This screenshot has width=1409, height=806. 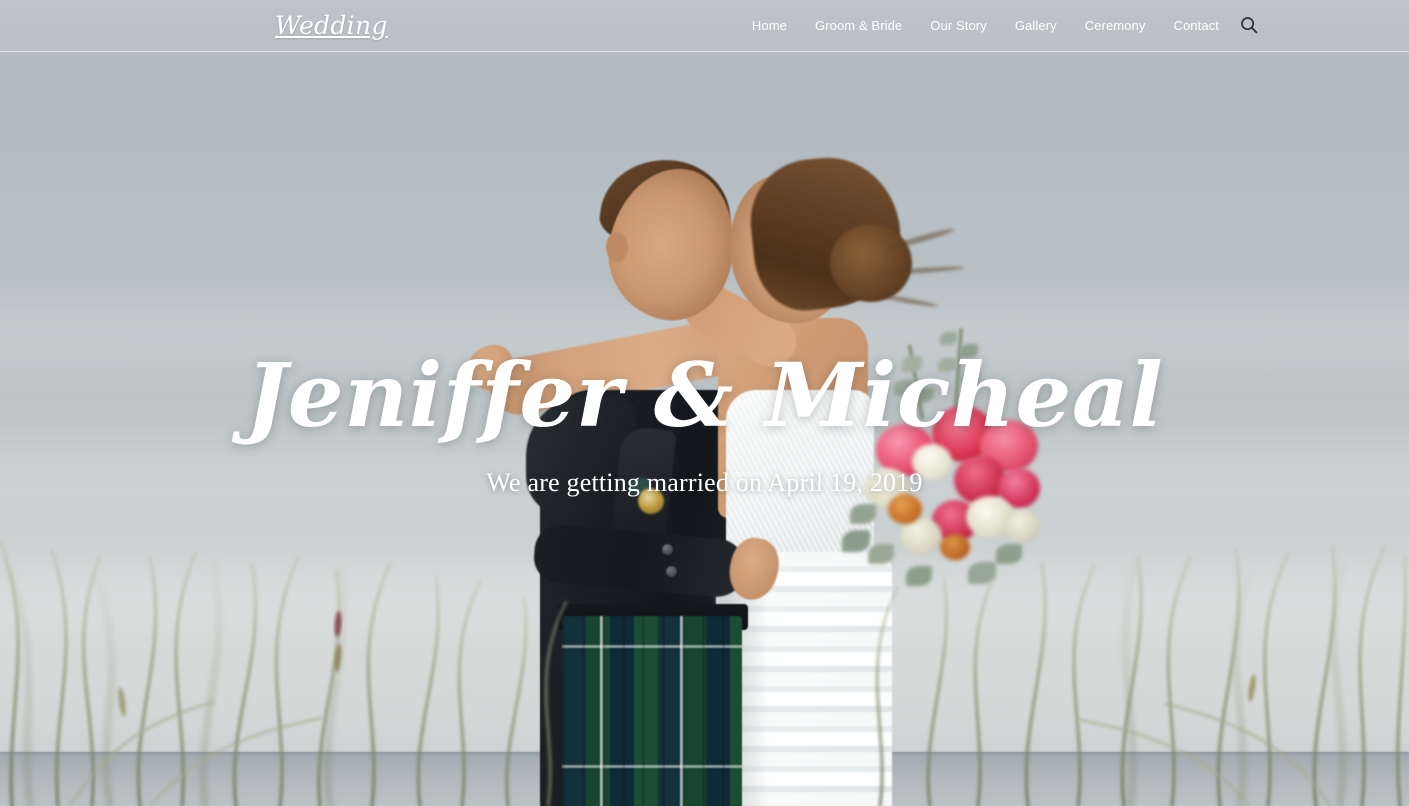 I want to click on search-button, so click(x=1249, y=26).